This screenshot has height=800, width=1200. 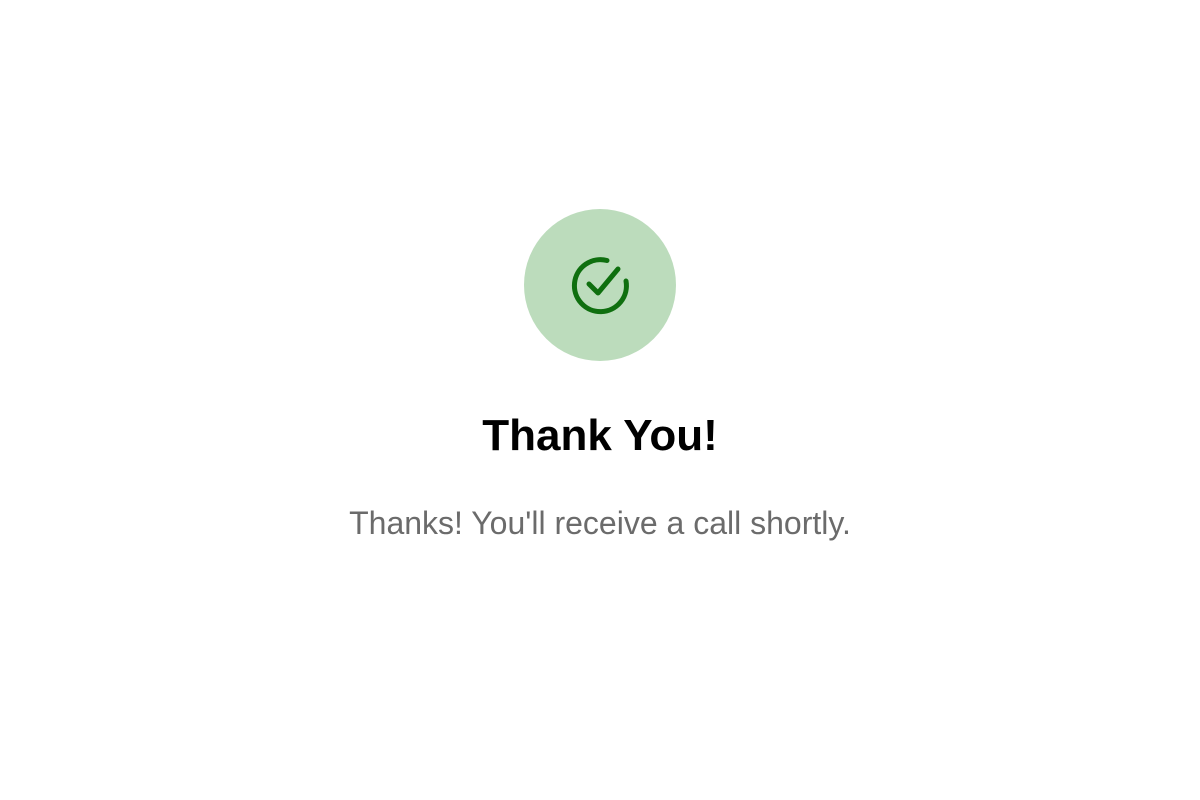 I want to click on confirmation-message: Thanks! You'll receive a call shortly., so click(x=600, y=523).